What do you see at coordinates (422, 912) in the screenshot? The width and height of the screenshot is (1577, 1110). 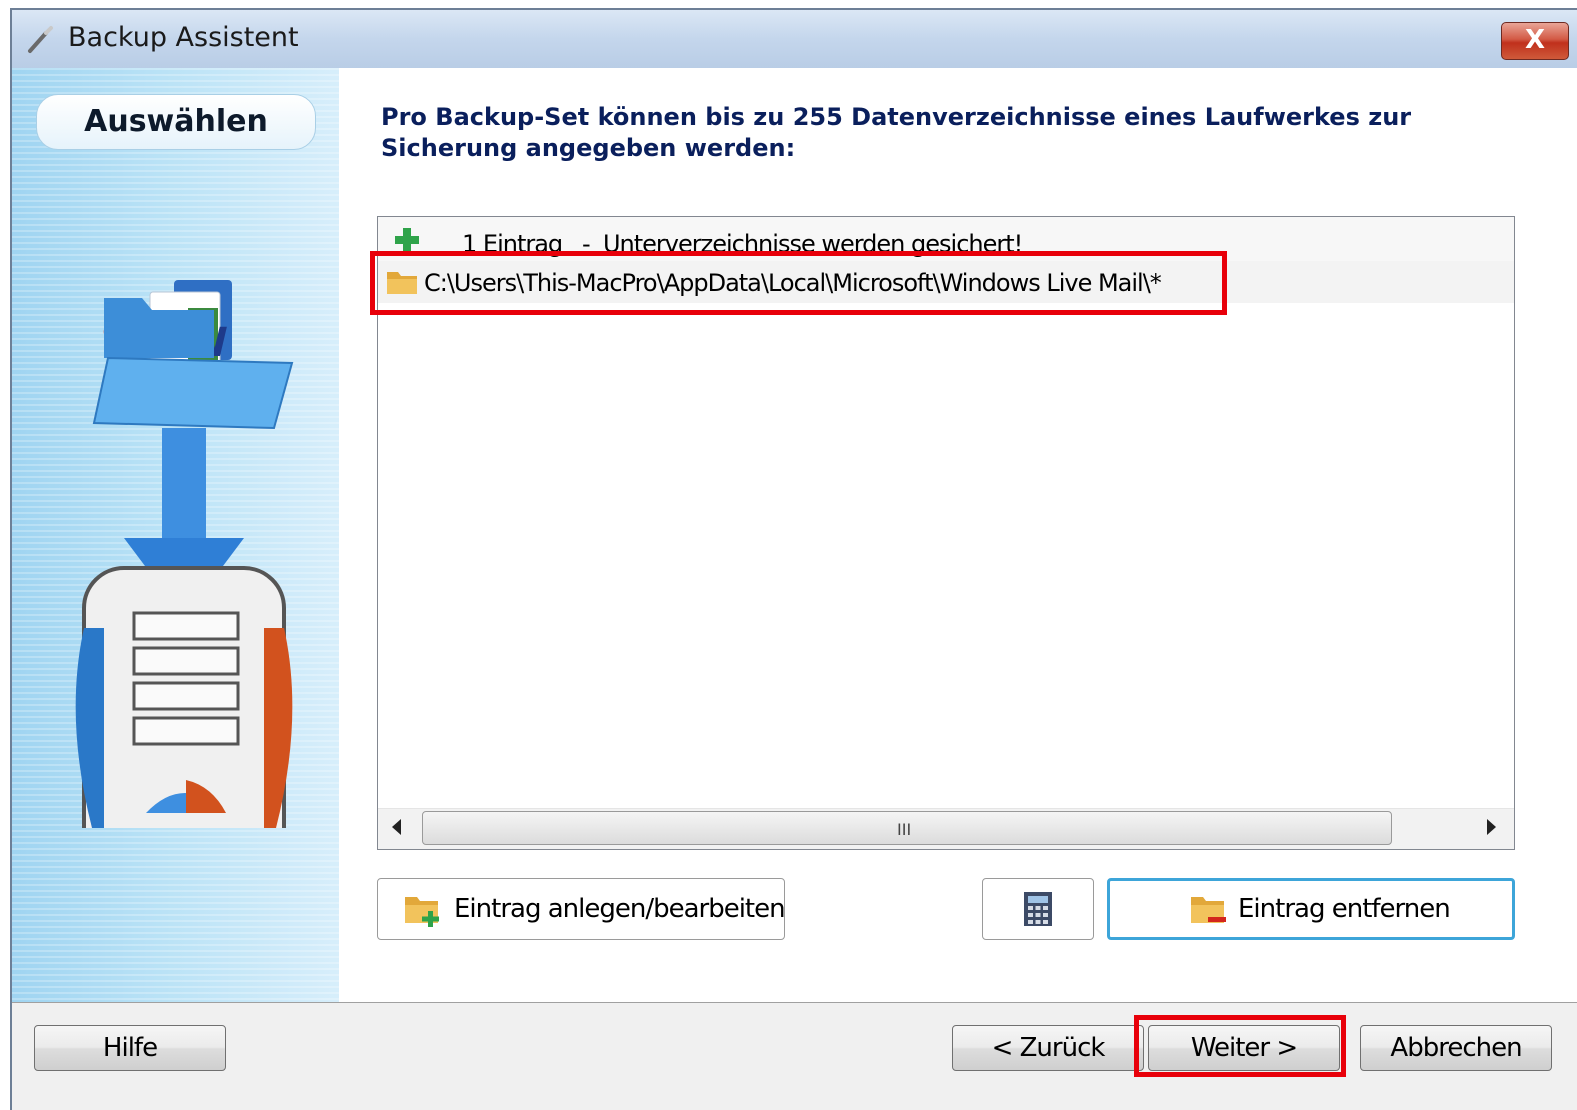 I see `folder-add-icon` at bounding box center [422, 912].